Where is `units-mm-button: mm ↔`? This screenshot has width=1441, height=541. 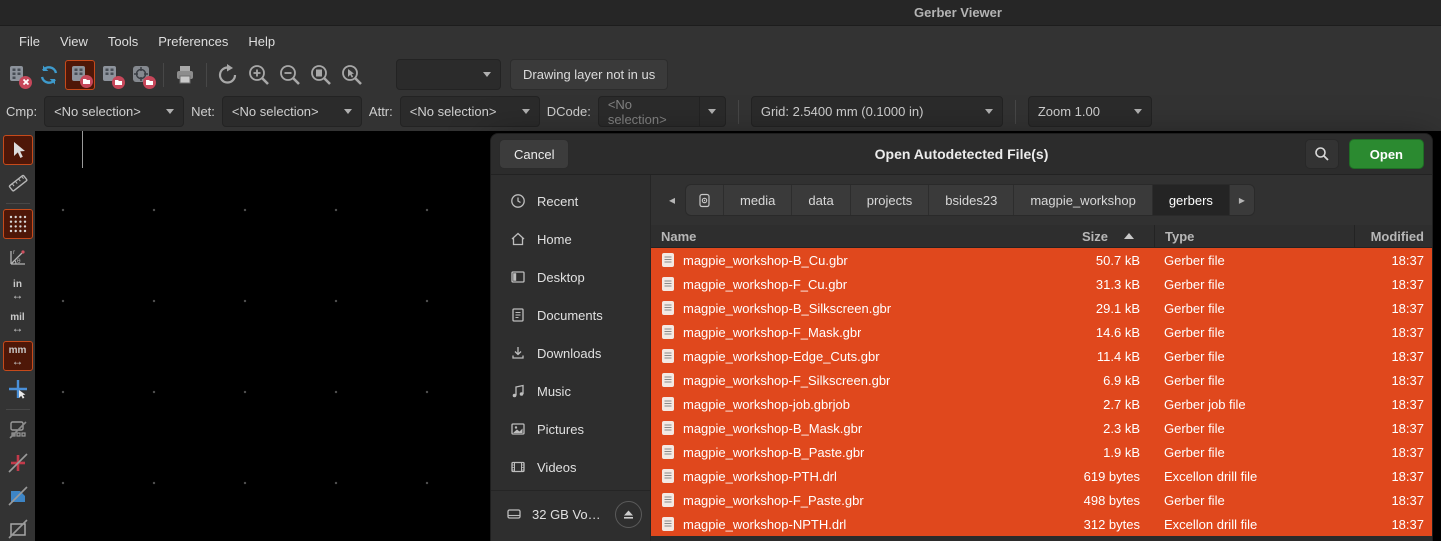
units-mm-button: mm ↔ is located at coordinates (17, 356).